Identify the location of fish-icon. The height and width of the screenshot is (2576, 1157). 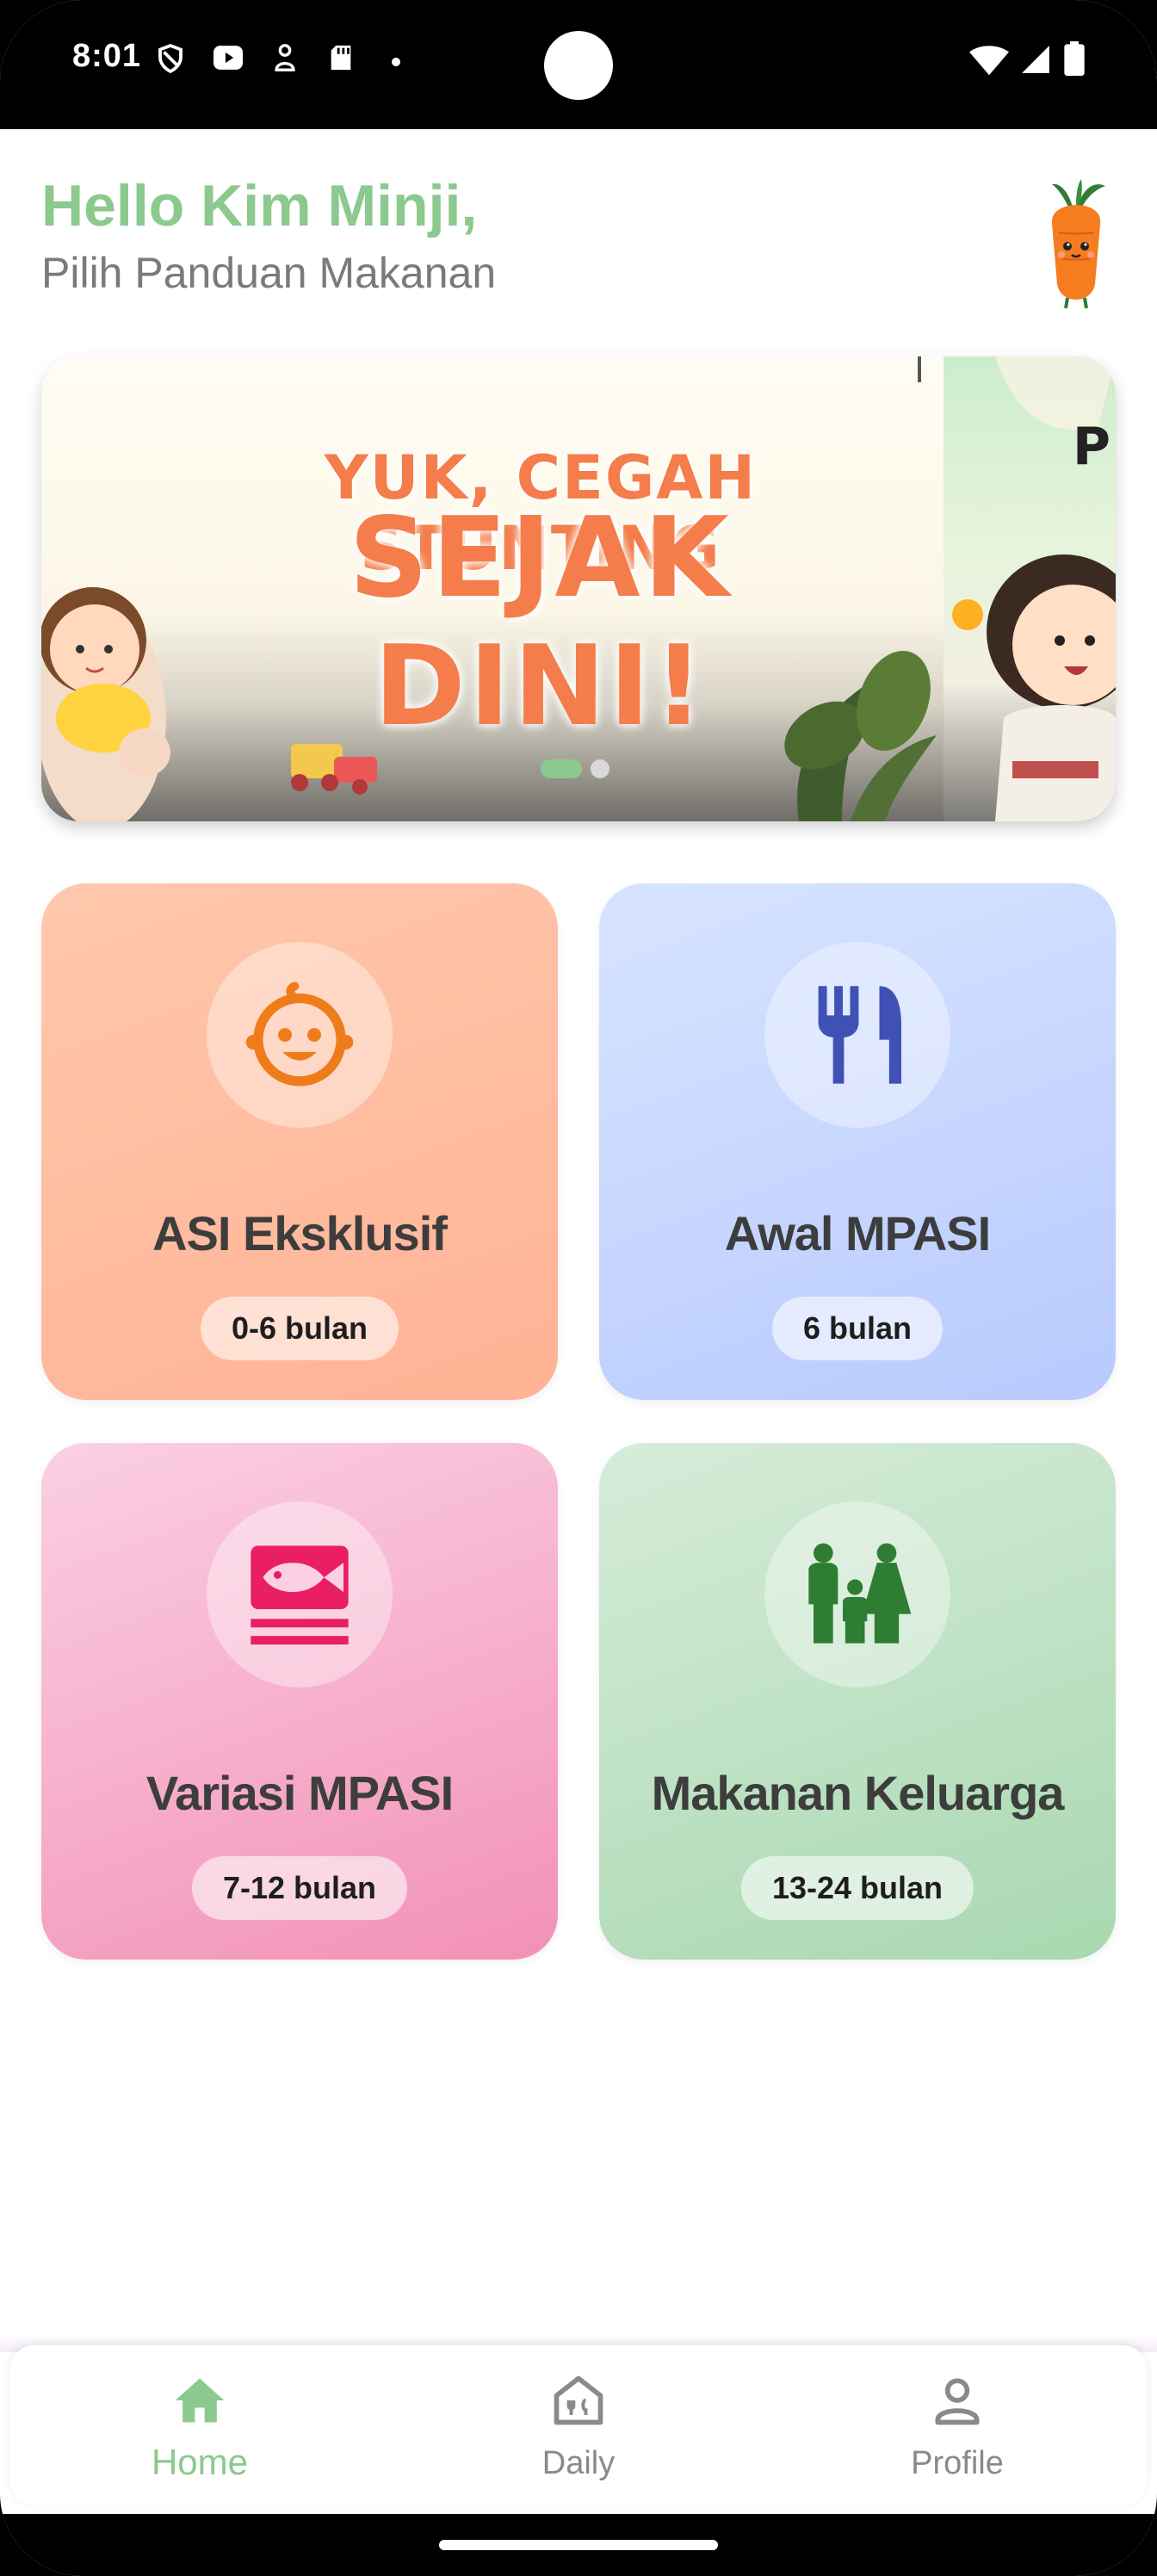
(300, 1595).